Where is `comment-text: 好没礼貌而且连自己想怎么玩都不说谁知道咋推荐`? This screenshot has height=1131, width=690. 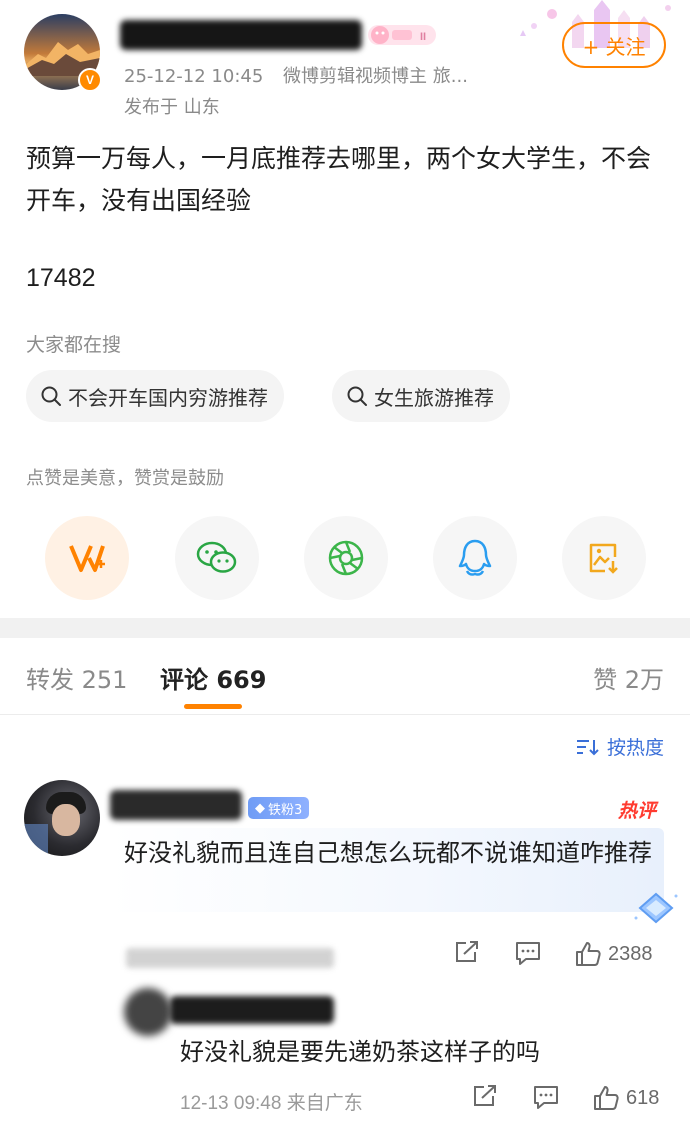
comment-text: 好没礼貌而且连自己想怎么玩都不说谁知道咋推荐 is located at coordinates (388, 853).